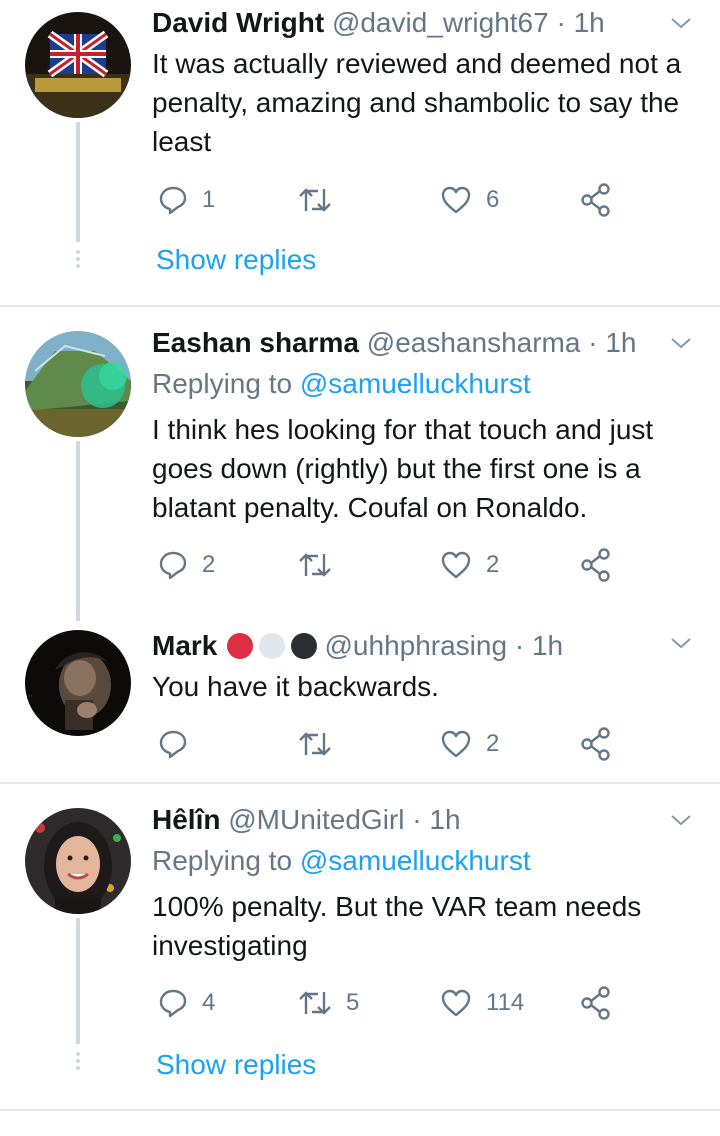 The width and height of the screenshot is (720, 1136). I want to click on tweet-header: Mark @uhhphrasing · 1h, so click(357, 646).